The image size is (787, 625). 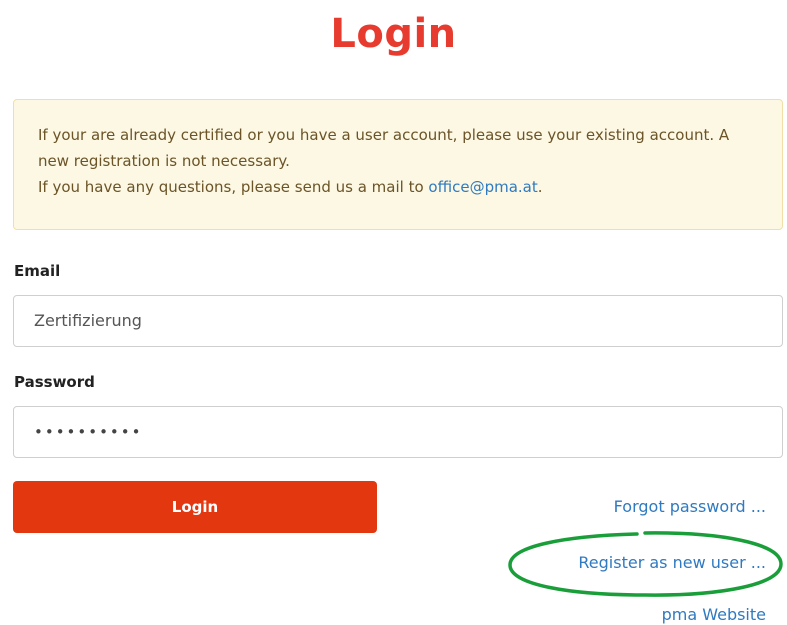 What do you see at coordinates (540, 187) in the screenshot?
I see `notice-text-line2-suffix: .` at bounding box center [540, 187].